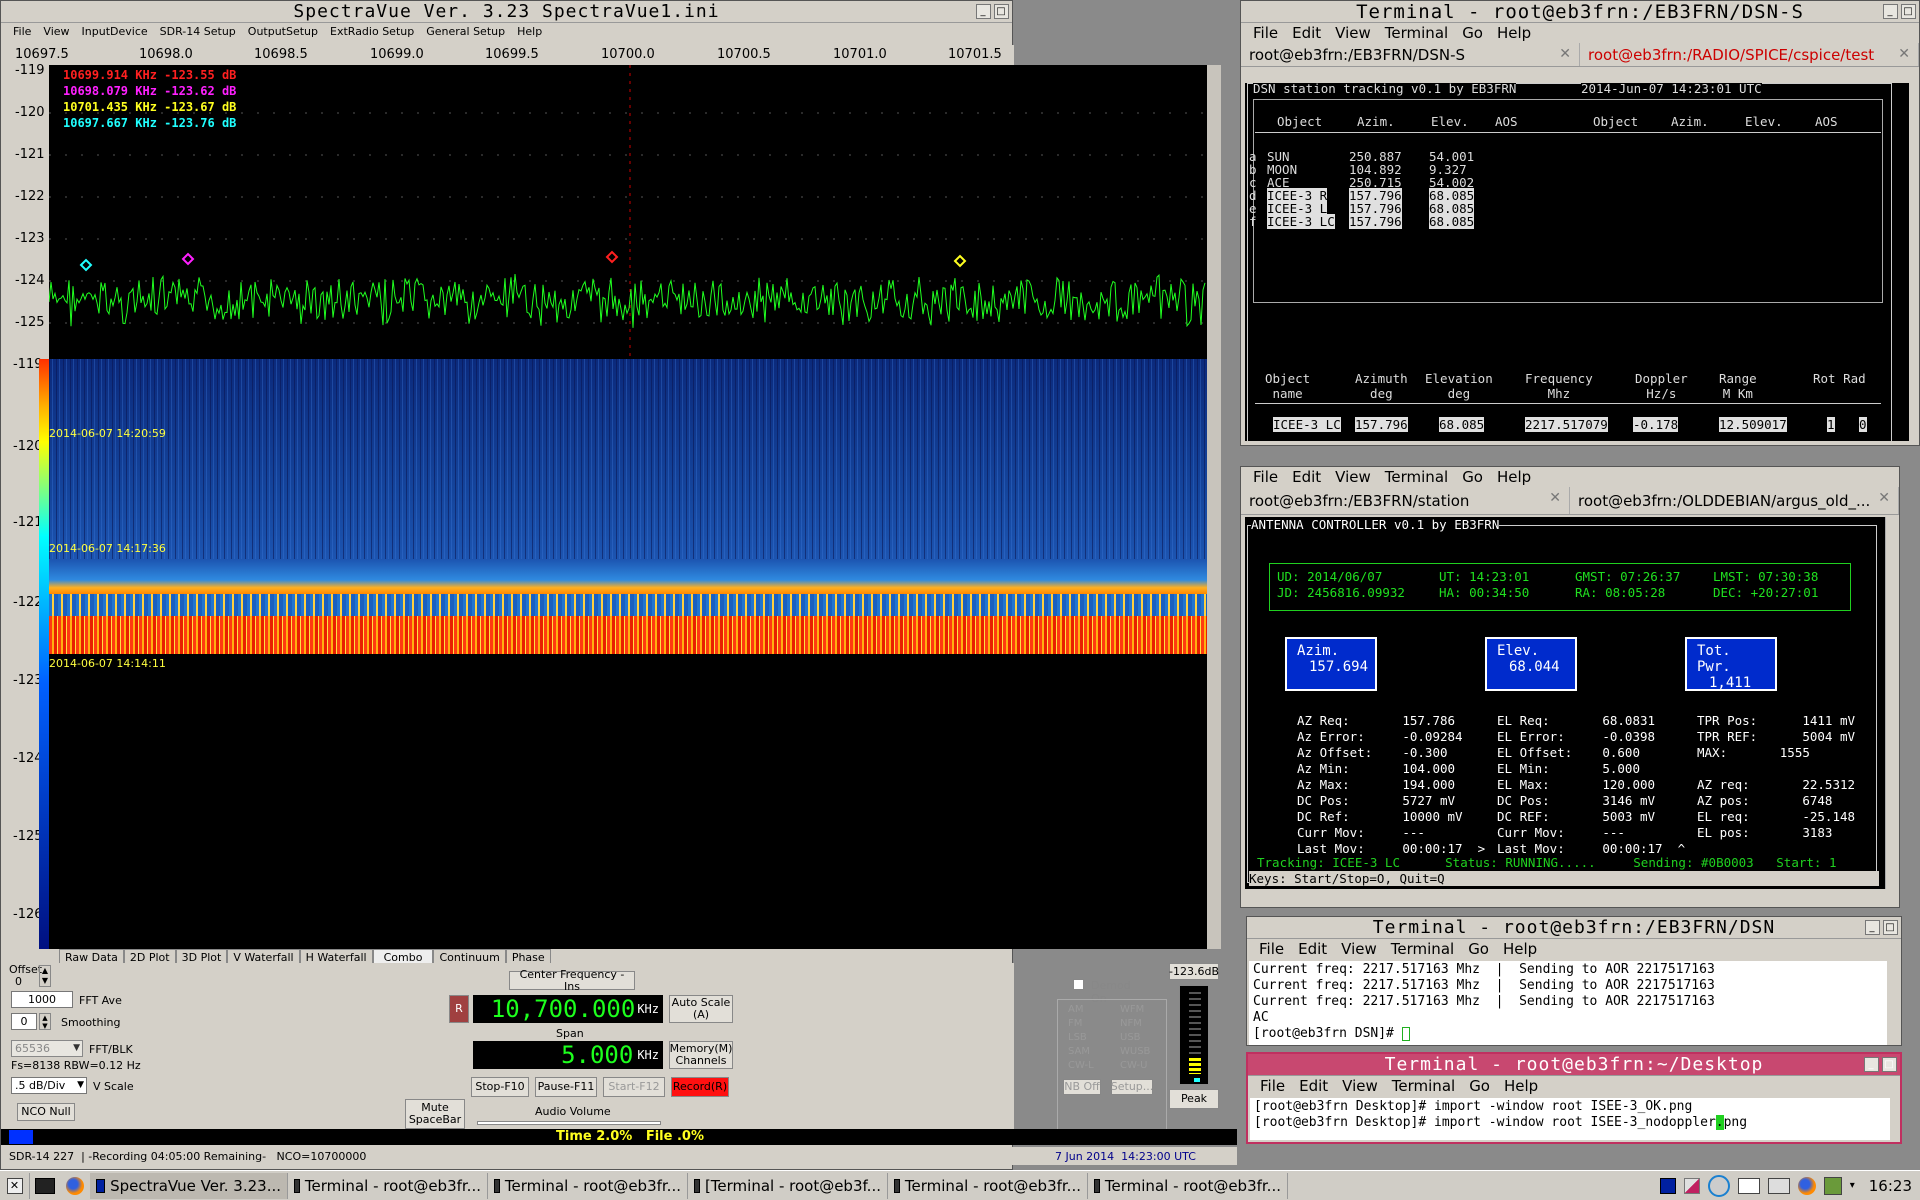 This screenshot has height=1200, width=1920. What do you see at coordinates (198, 31) in the screenshot?
I see `menu-sdr14-setup: SDR-14 Setup` at bounding box center [198, 31].